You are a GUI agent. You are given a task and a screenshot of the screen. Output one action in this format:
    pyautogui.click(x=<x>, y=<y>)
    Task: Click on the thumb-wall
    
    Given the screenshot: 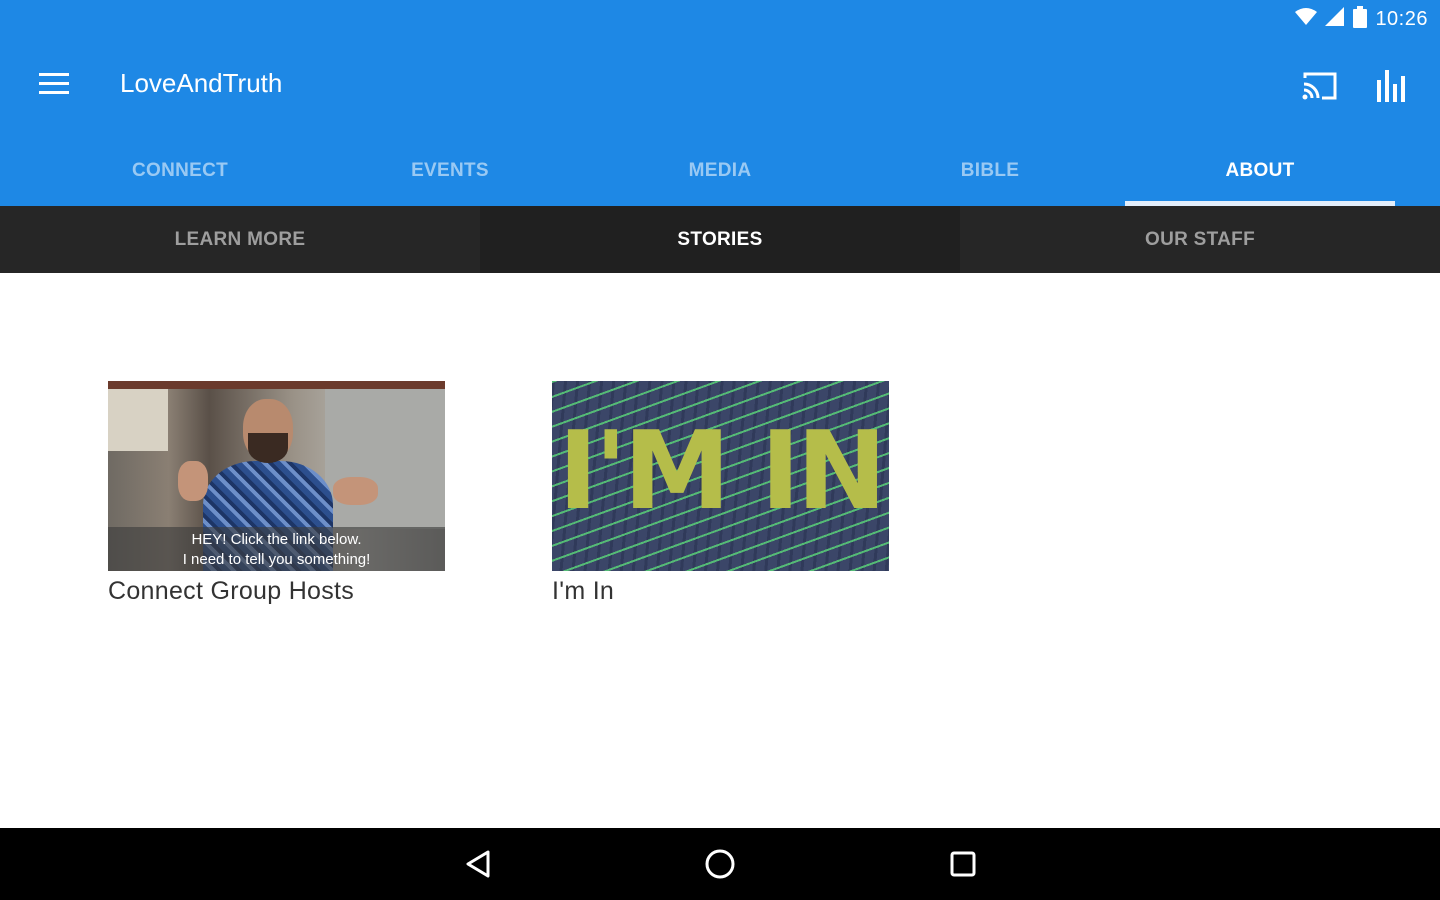 What is the action you would take?
    pyautogui.click(x=385, y=459)
    